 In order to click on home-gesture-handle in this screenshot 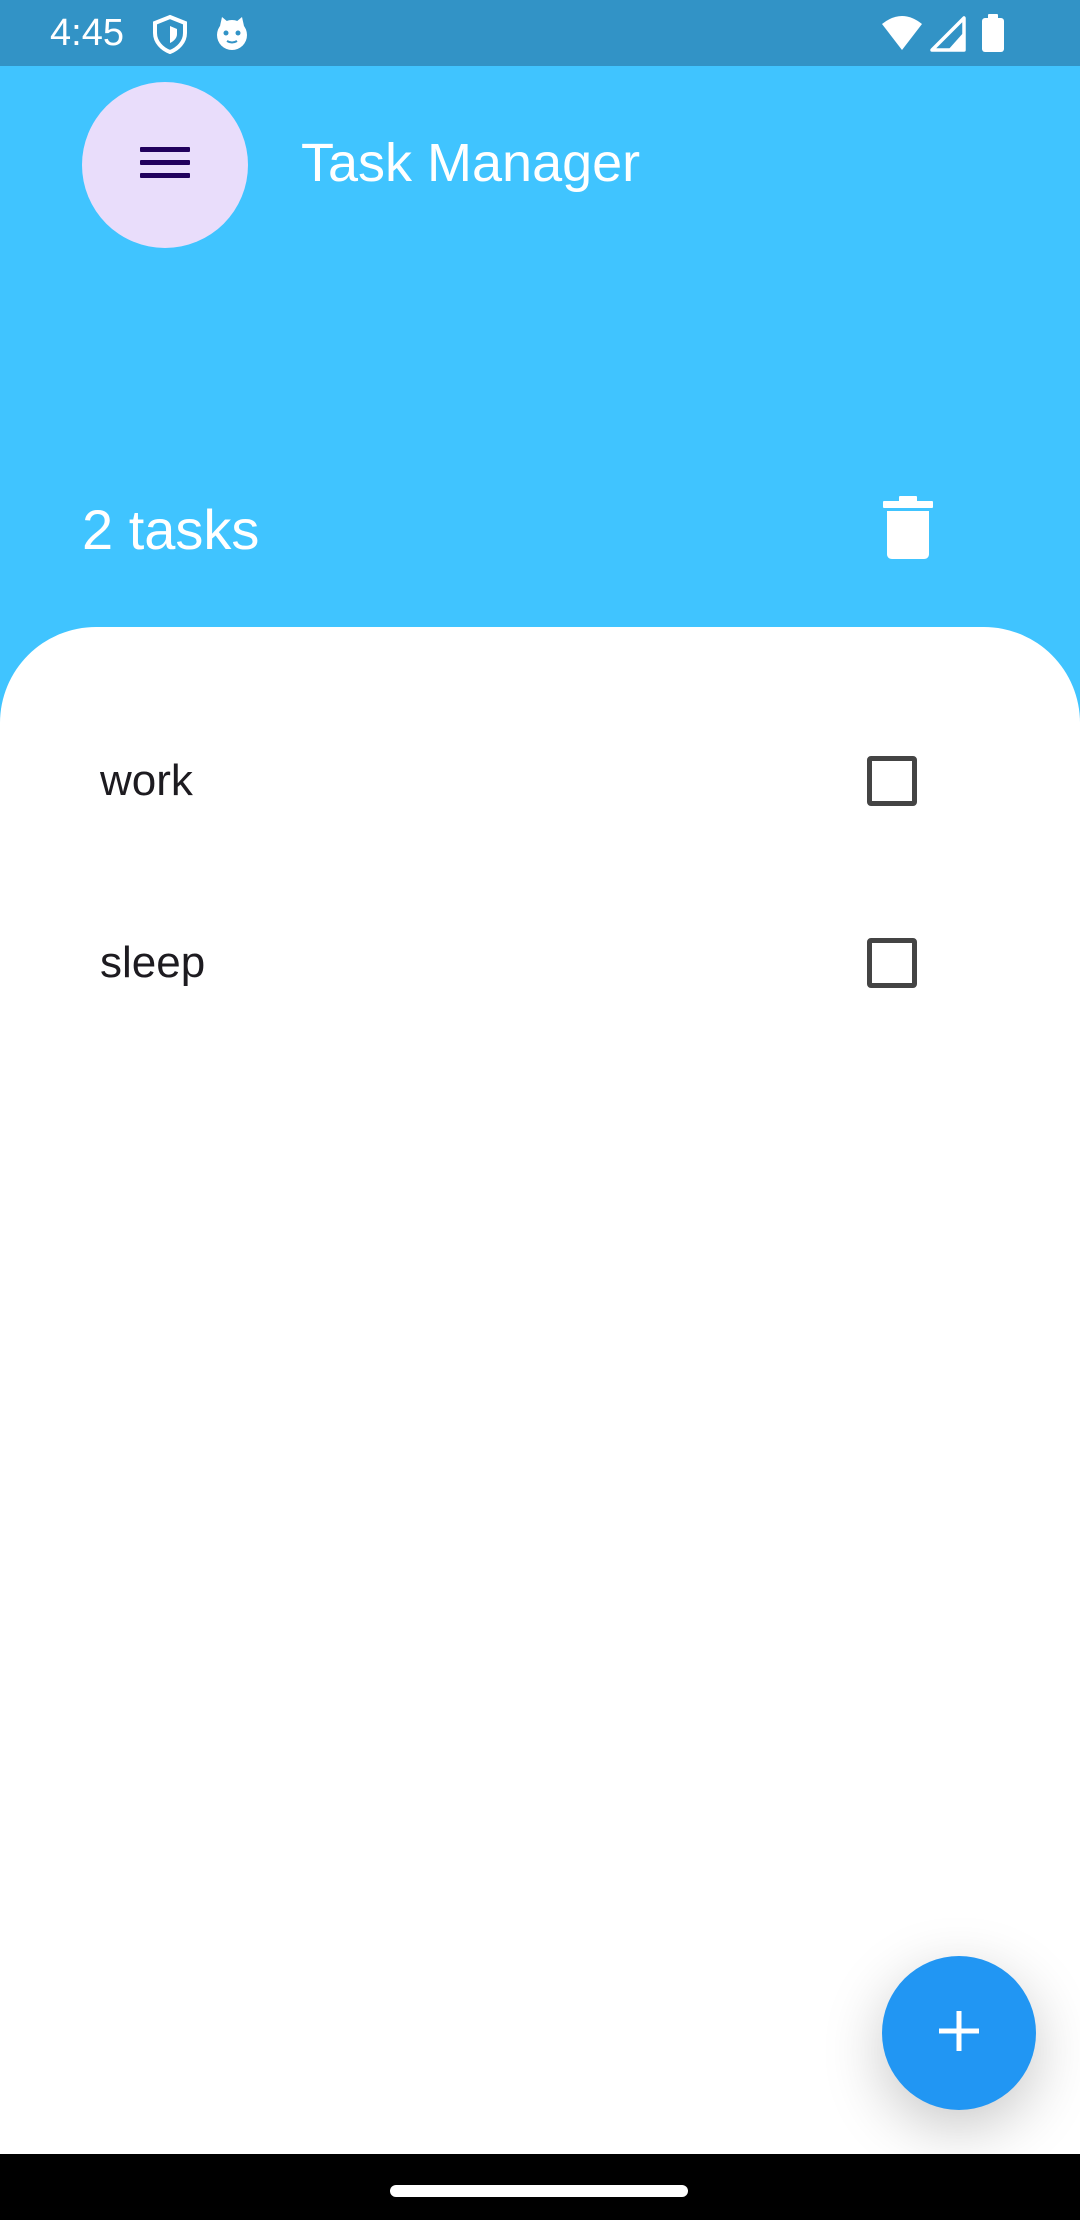, I will do `click(539, 2191)`.